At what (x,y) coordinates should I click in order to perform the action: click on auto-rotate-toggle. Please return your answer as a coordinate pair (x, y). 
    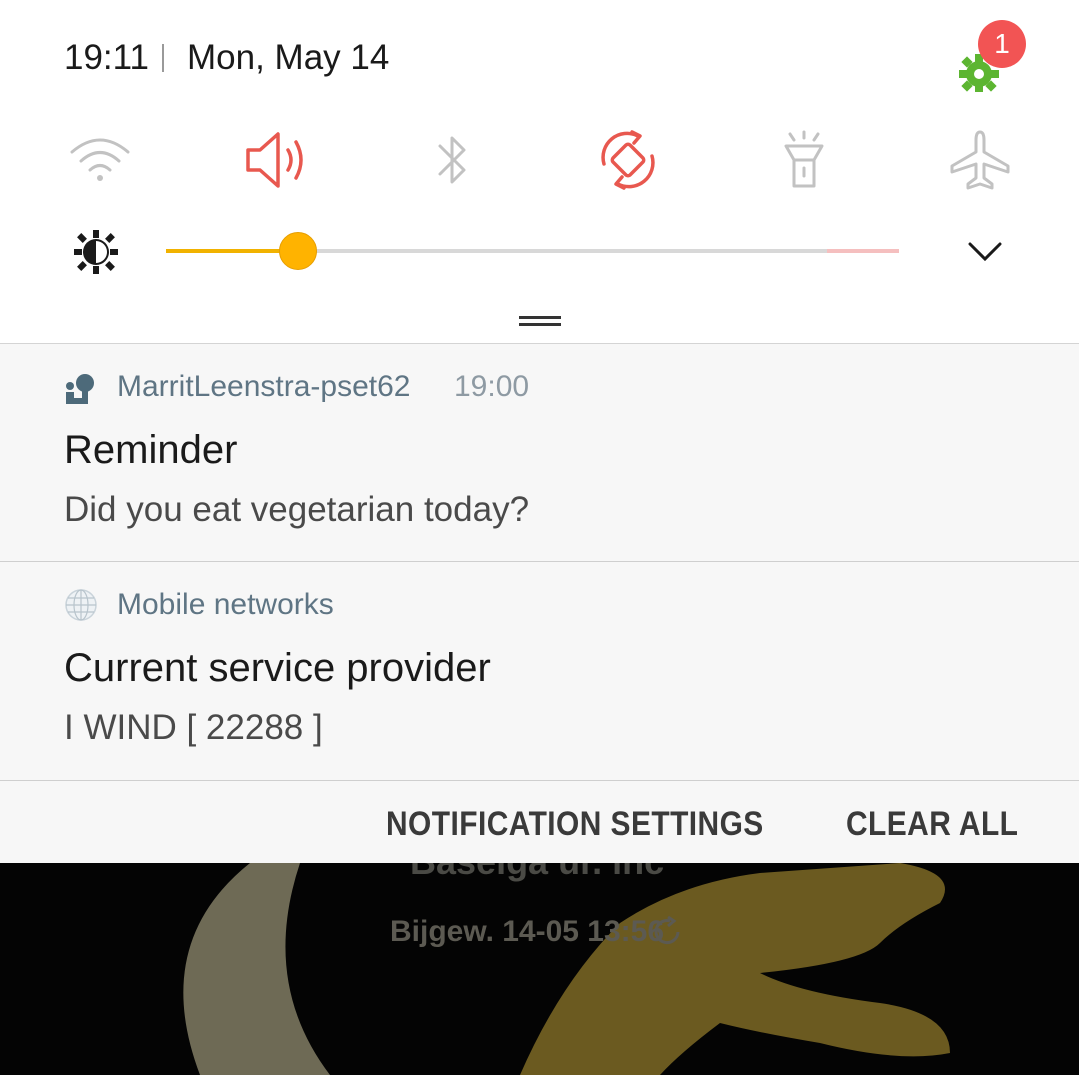
    Looking at the image, I should click on (628, 160).